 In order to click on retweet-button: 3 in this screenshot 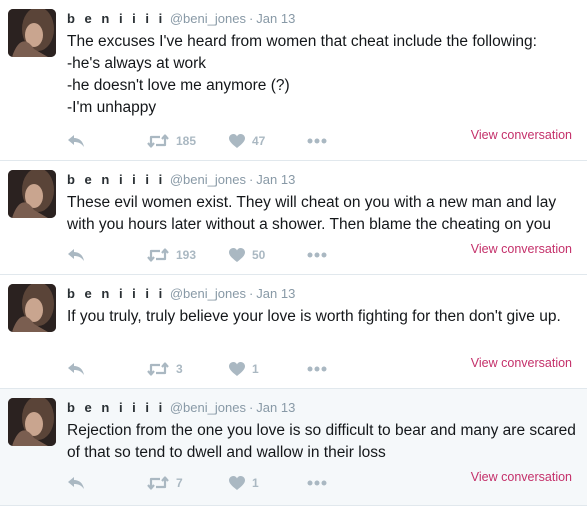, I will do `click(165, 369)`.